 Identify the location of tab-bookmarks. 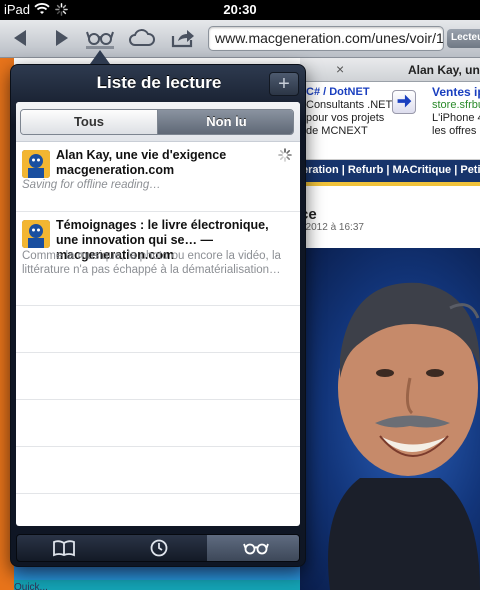
(64, 548).